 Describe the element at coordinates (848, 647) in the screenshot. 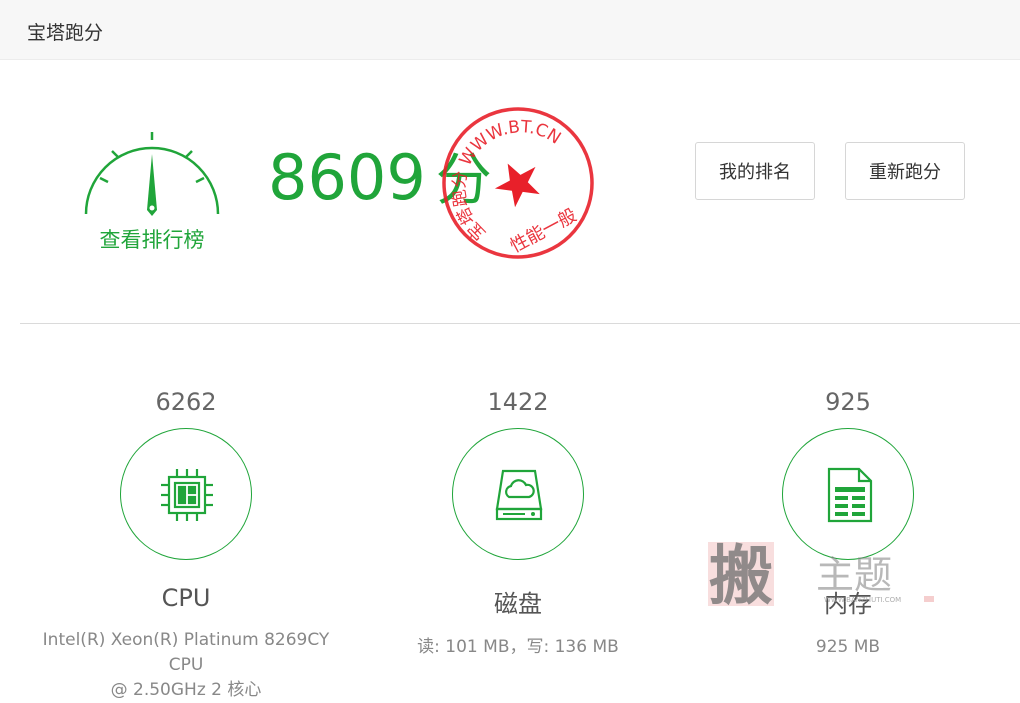

I see `memory-description: 925 MB` at that location.